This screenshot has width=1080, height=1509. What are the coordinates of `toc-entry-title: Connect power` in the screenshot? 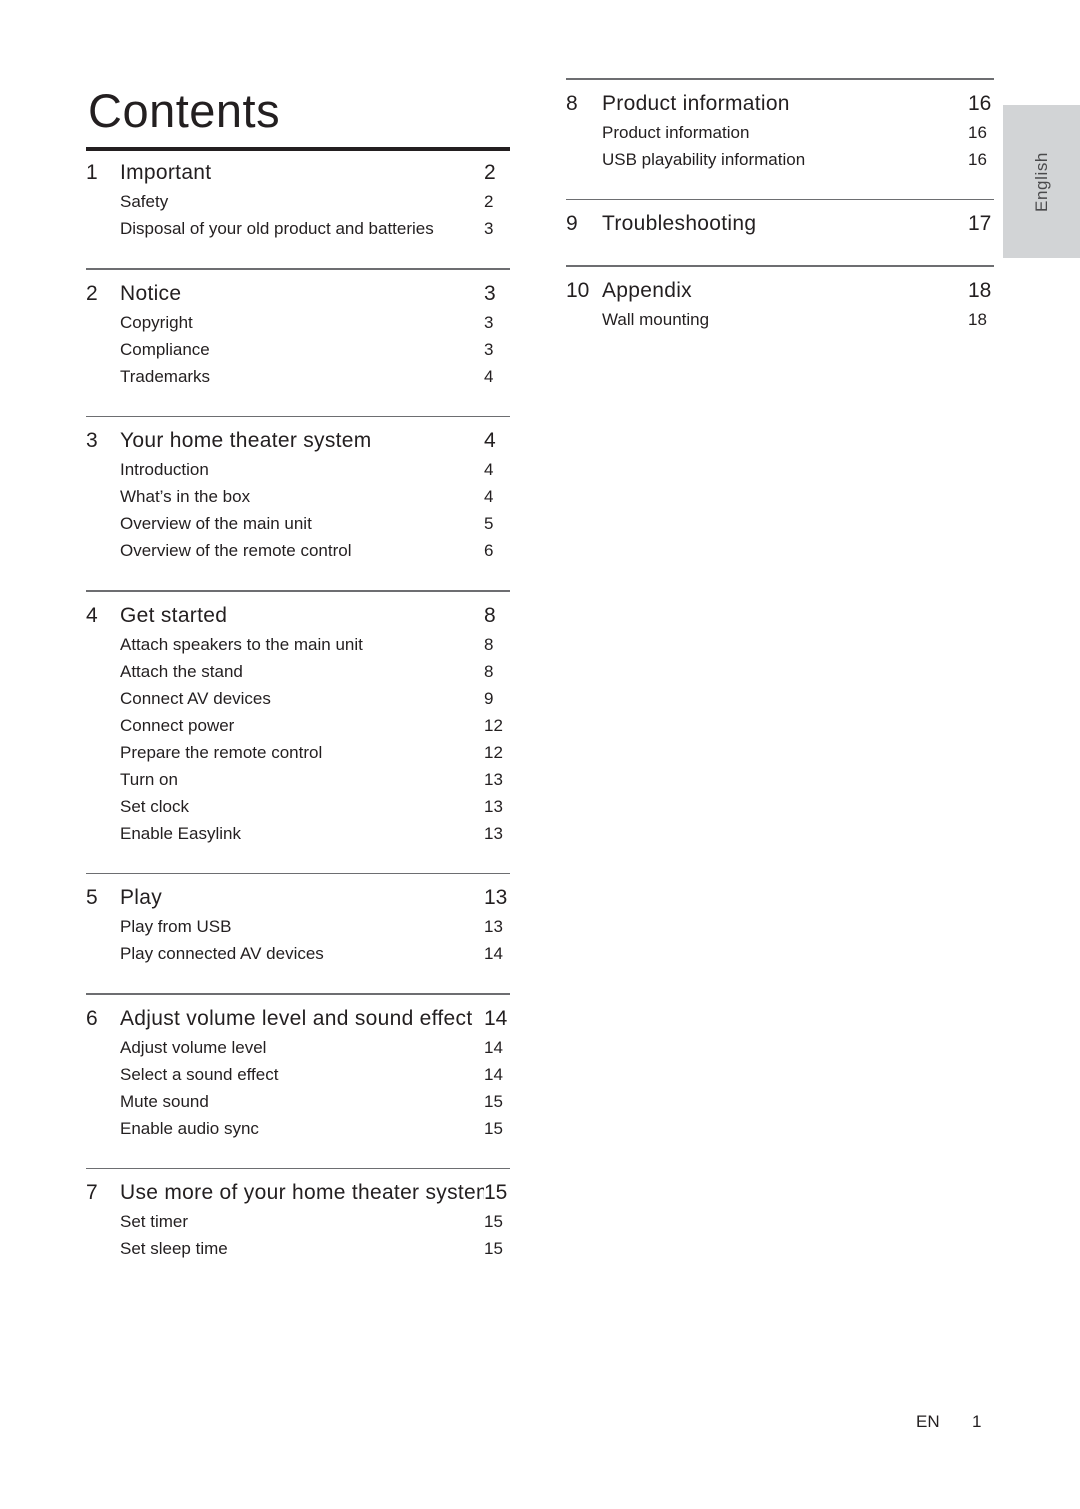 It's located at (177, 725).